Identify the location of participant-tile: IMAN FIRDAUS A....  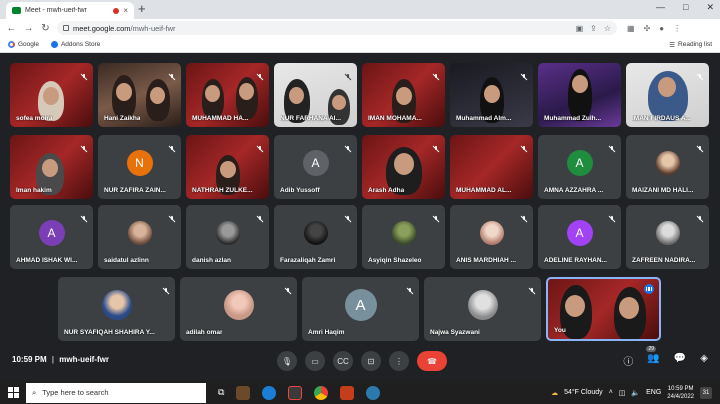
(667, 95).